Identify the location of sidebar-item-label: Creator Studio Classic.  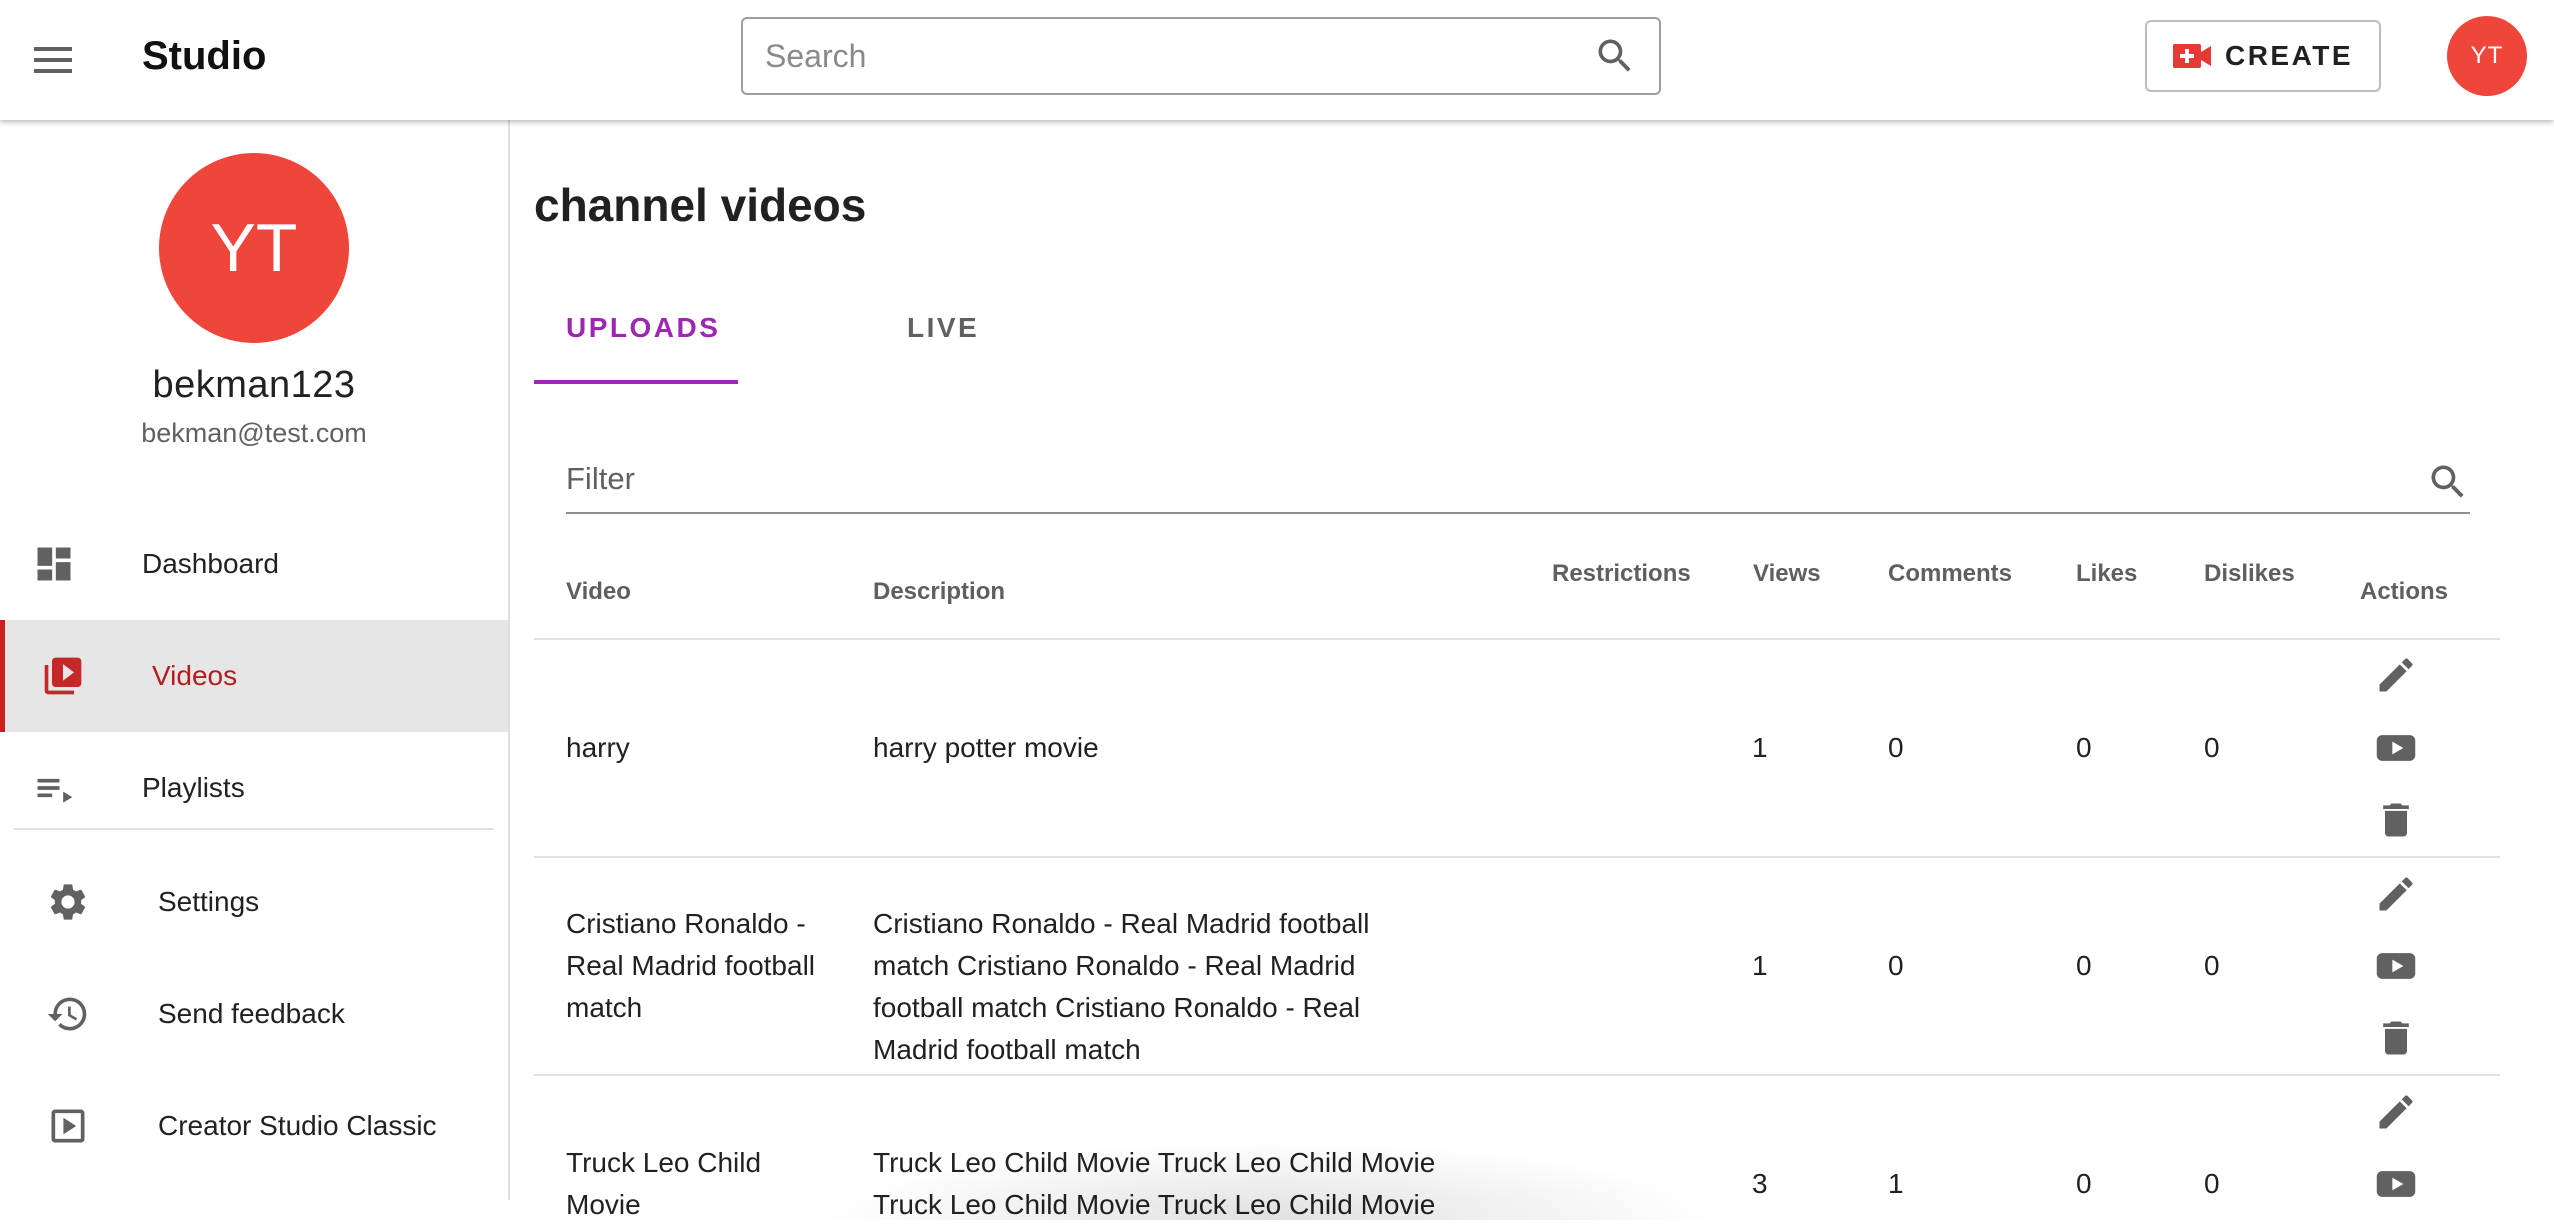
(297, 1125).